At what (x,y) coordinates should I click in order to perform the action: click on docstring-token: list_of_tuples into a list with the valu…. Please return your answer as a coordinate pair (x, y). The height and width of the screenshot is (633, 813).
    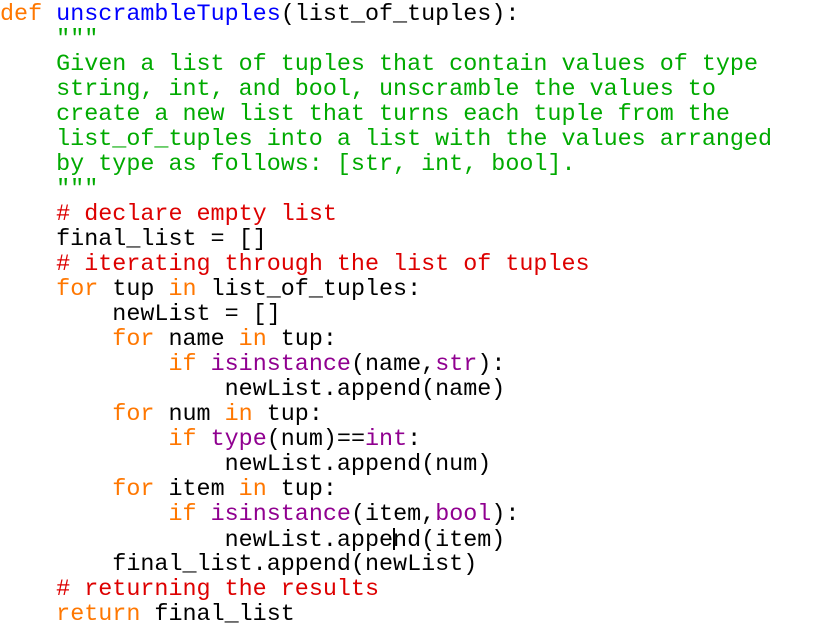
    Looking at the image, I should click on (386, 140).